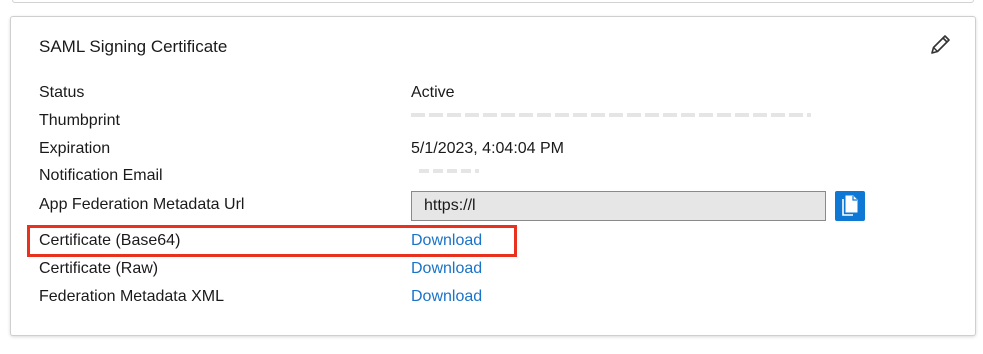 The image size is (983, 354). What do you see at coordinates (493, 1) in the screenshot?
I see `previous-card-edge` at bounding box center [493, 1].